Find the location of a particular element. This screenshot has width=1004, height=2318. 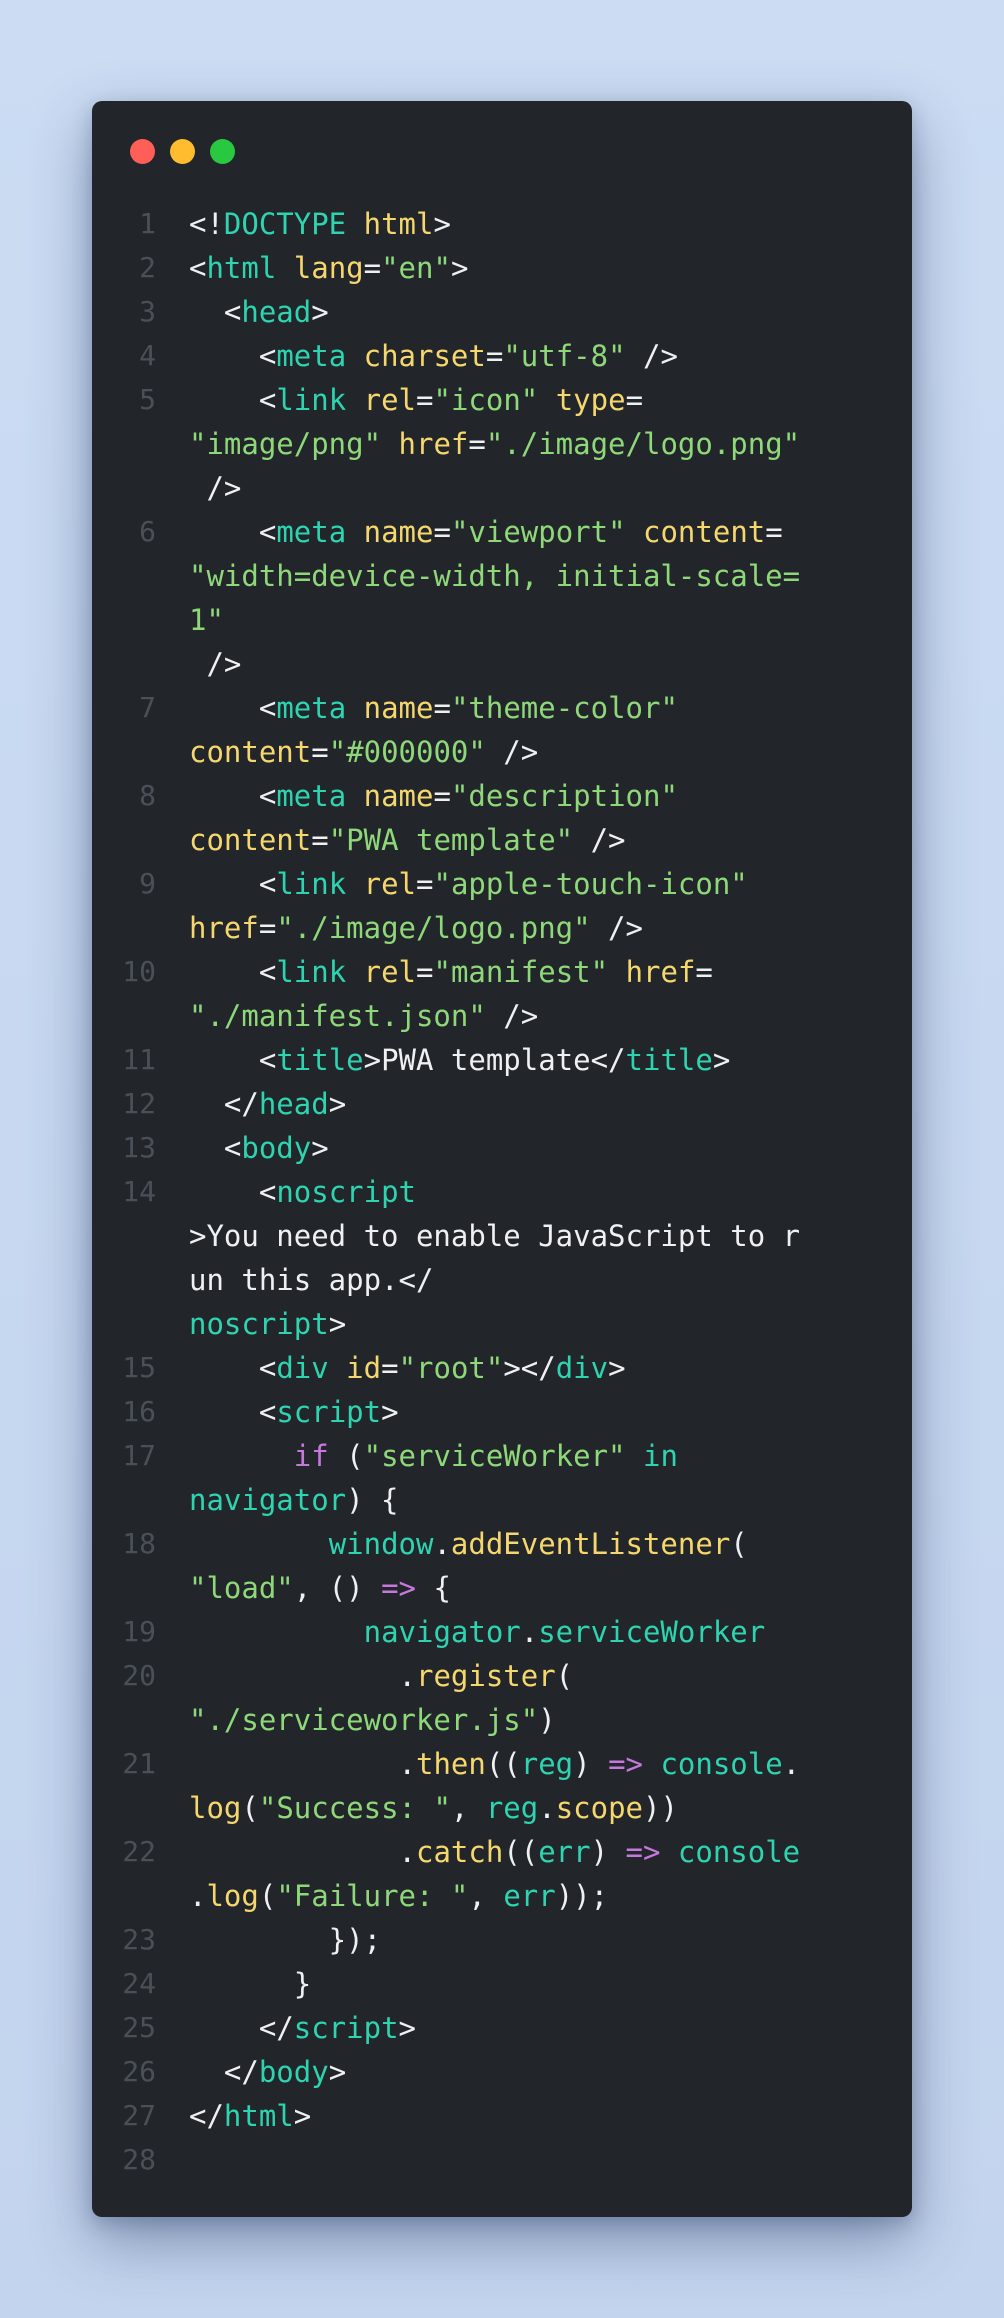

code-token: } is located at coordinates (250, 1984).